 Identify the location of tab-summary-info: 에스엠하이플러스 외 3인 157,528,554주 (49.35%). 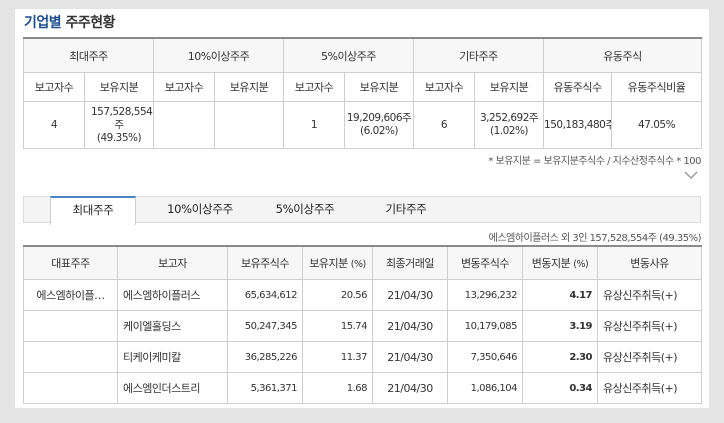
(595, 238).